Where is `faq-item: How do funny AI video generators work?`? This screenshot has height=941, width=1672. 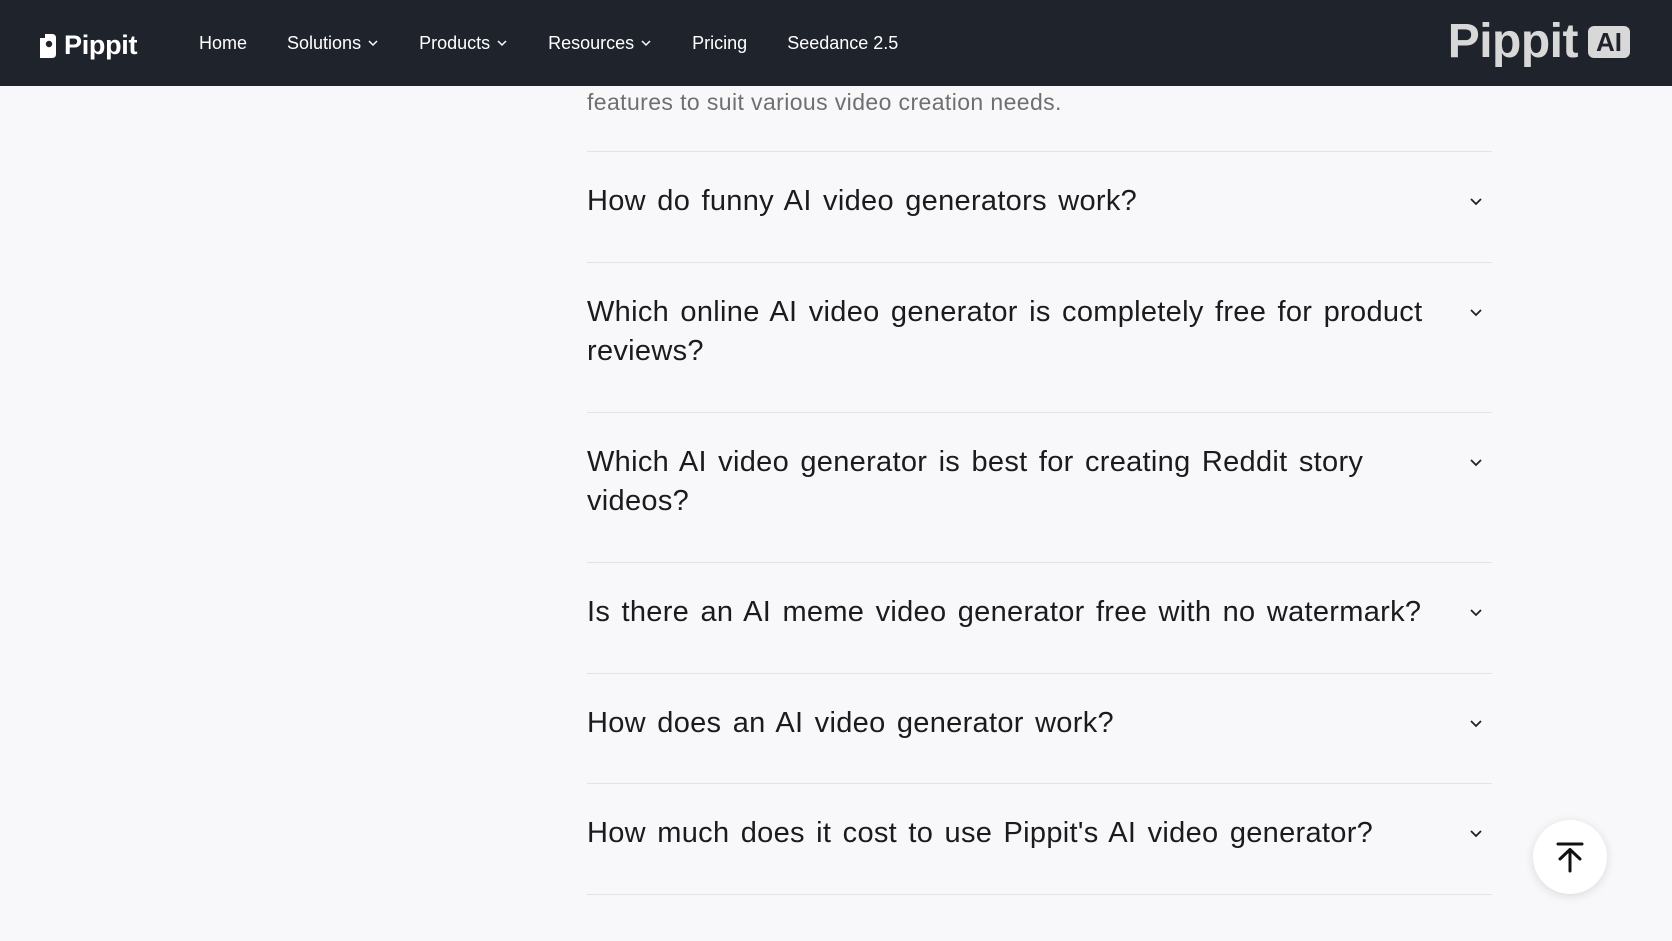
faq-item: How do funny AI video generators work? is located at coordinates (1039, 207).